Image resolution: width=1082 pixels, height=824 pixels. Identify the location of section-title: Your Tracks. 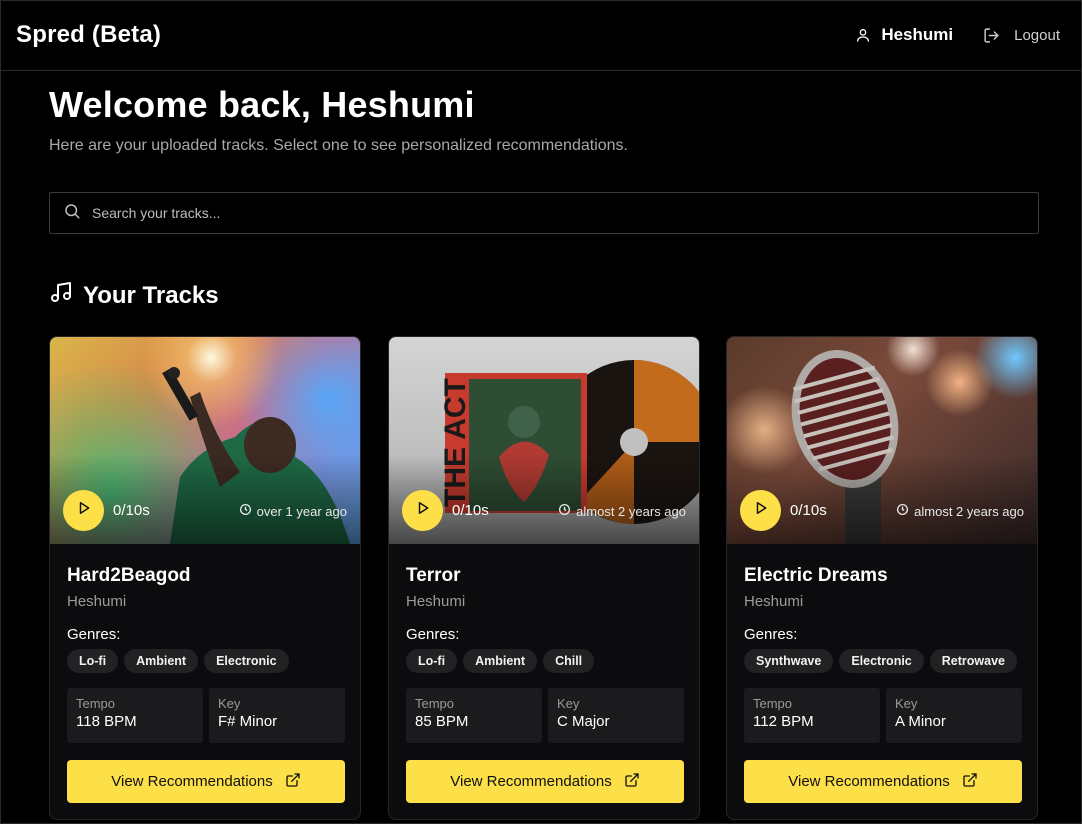
(151, 295).